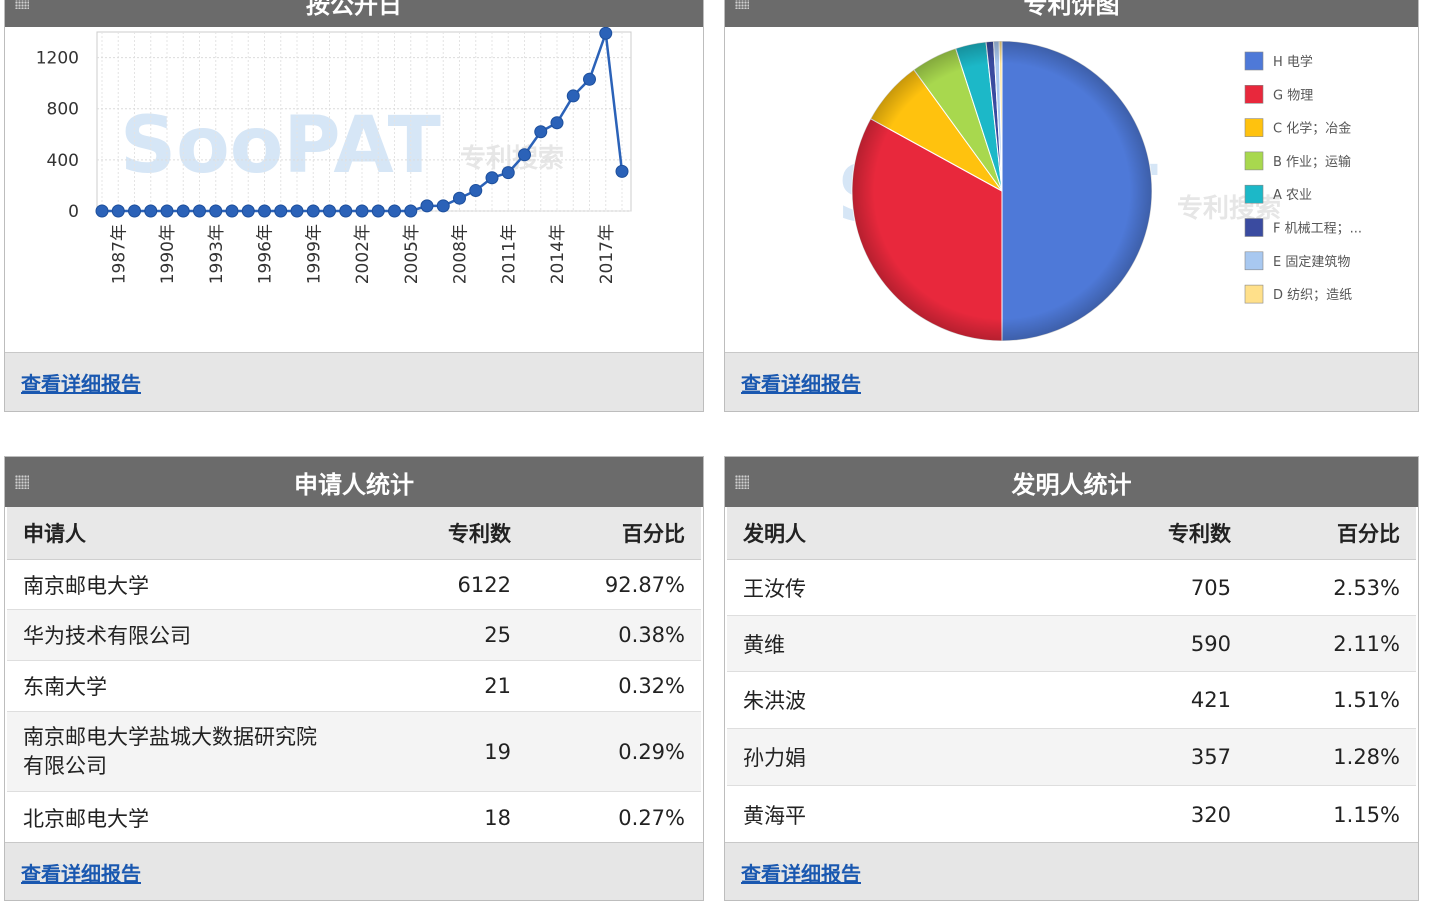 The height and width of the screenshot is (901, 1432). What do you see at coordinates (1331, 700) in the screenshot?
I see `patent-percent: 1.51%` at bounding box center [1331, 700].